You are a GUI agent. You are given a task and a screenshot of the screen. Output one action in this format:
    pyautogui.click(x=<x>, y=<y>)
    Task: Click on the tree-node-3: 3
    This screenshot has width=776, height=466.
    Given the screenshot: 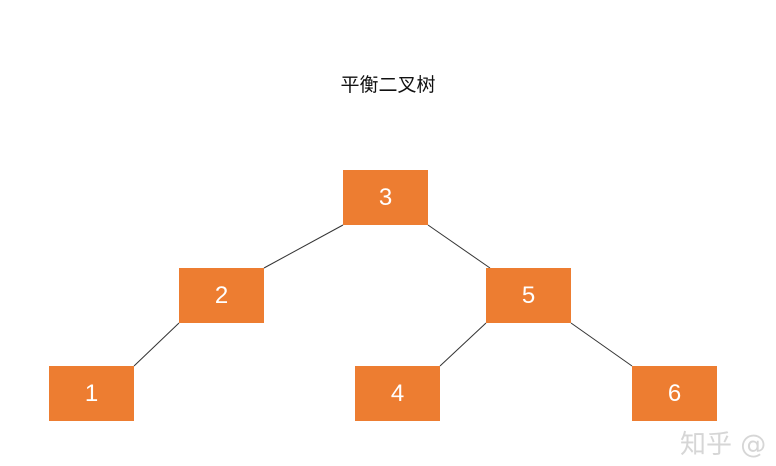 What is the action you would take?
    pyautogui.click(x=385, y=197)
    